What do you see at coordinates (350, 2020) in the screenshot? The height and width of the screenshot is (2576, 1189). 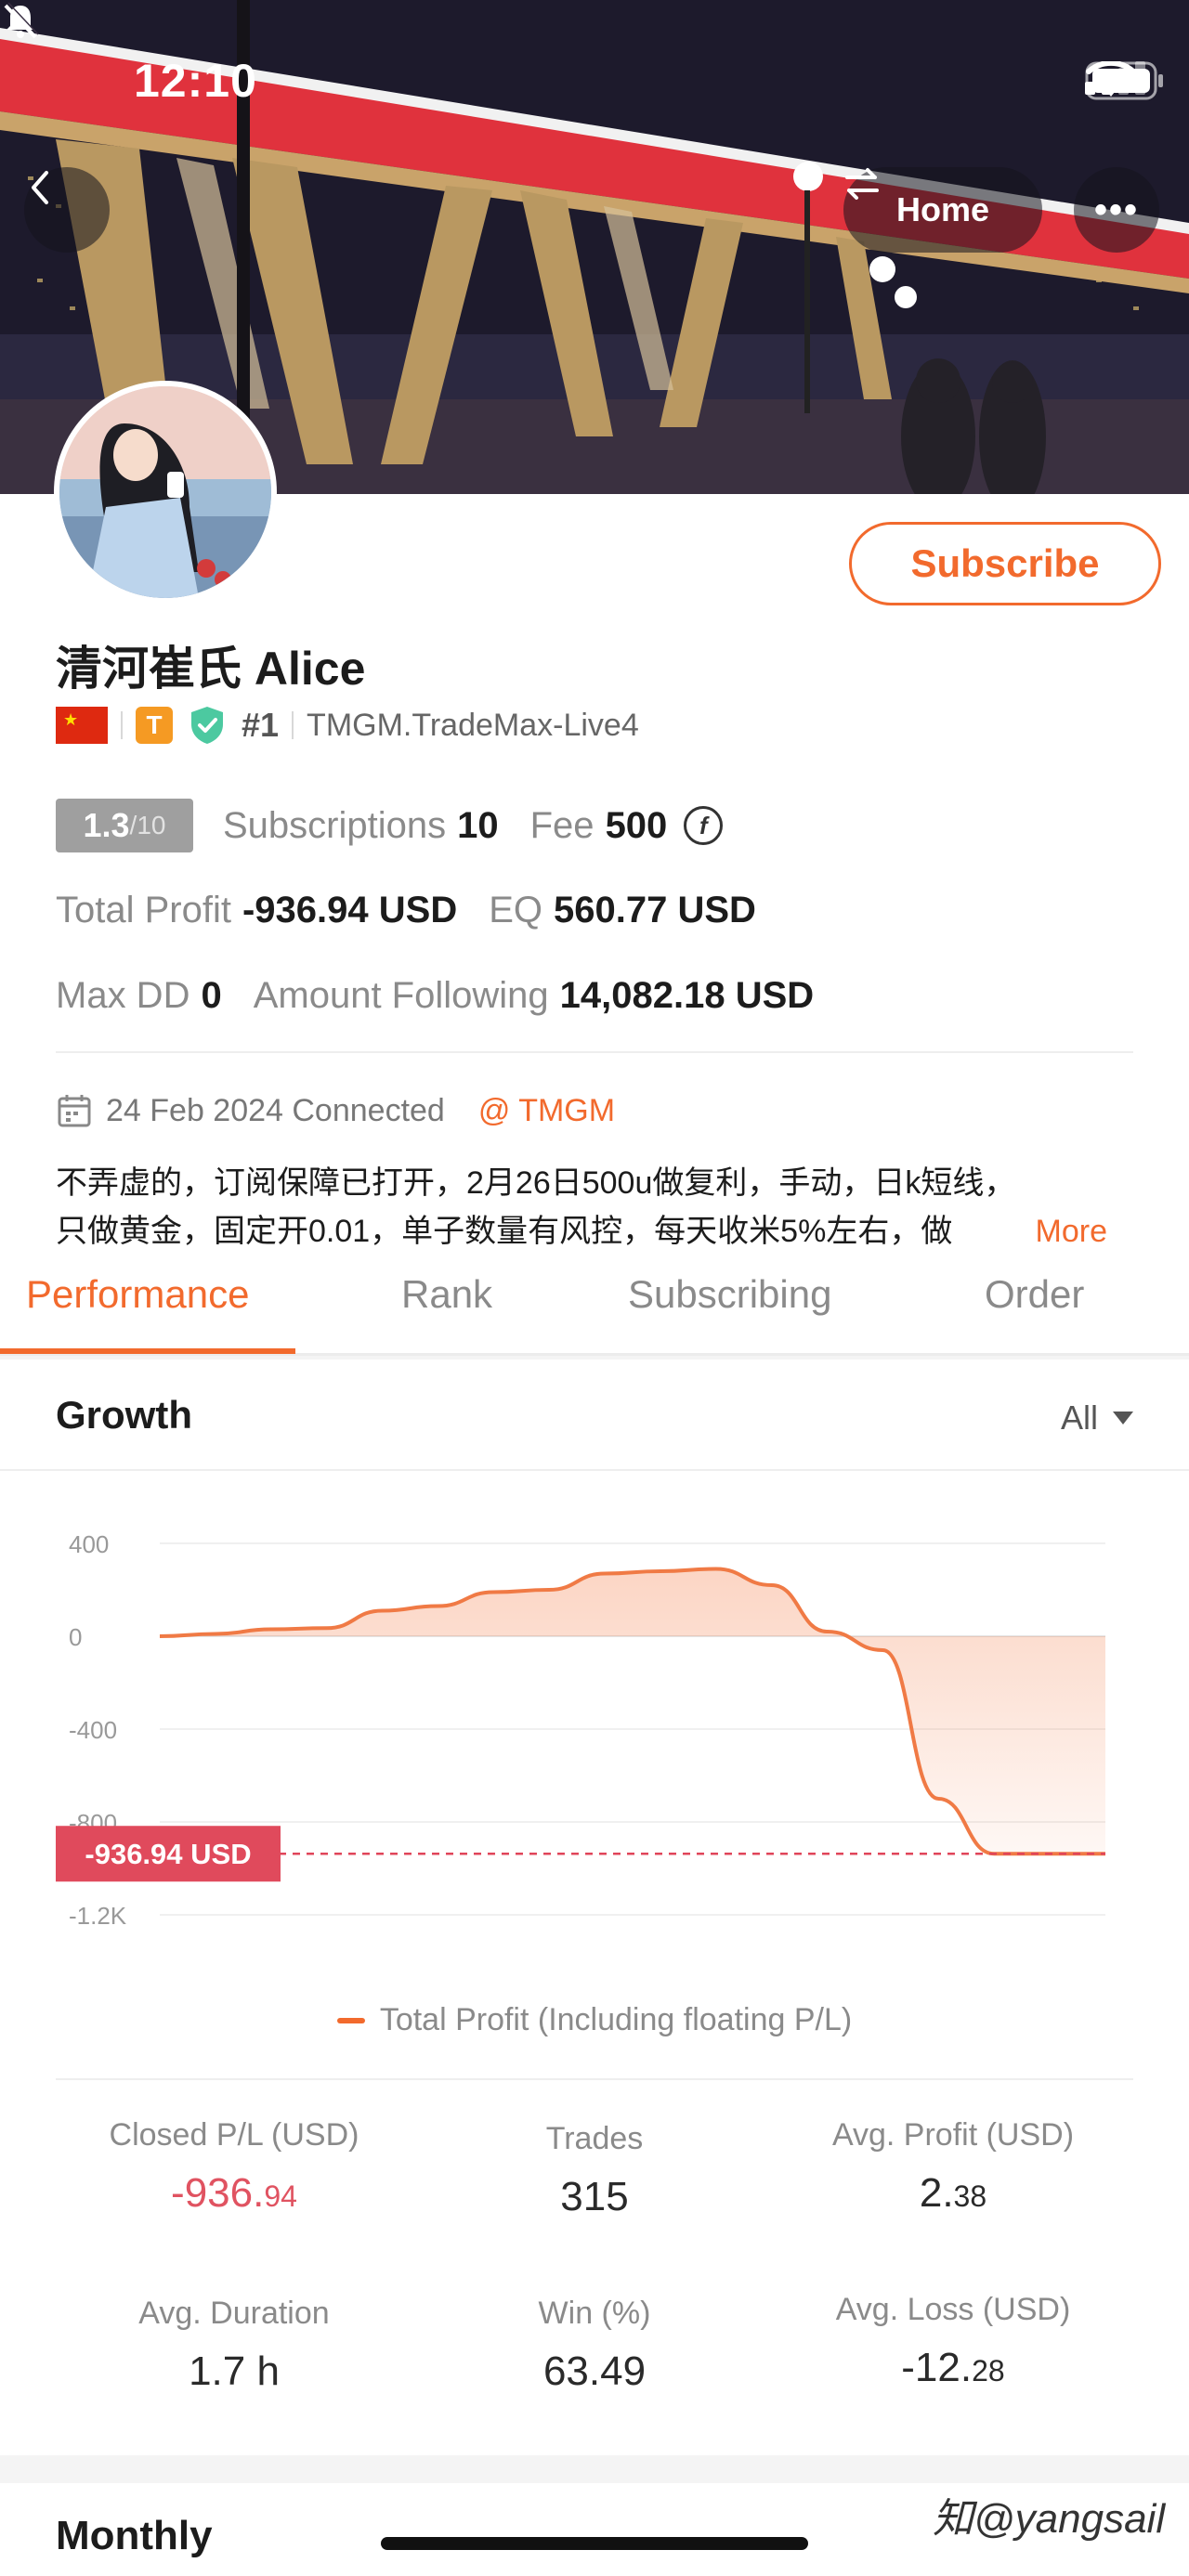 I see `legend-swatch` at bounding box center [350, 2020].